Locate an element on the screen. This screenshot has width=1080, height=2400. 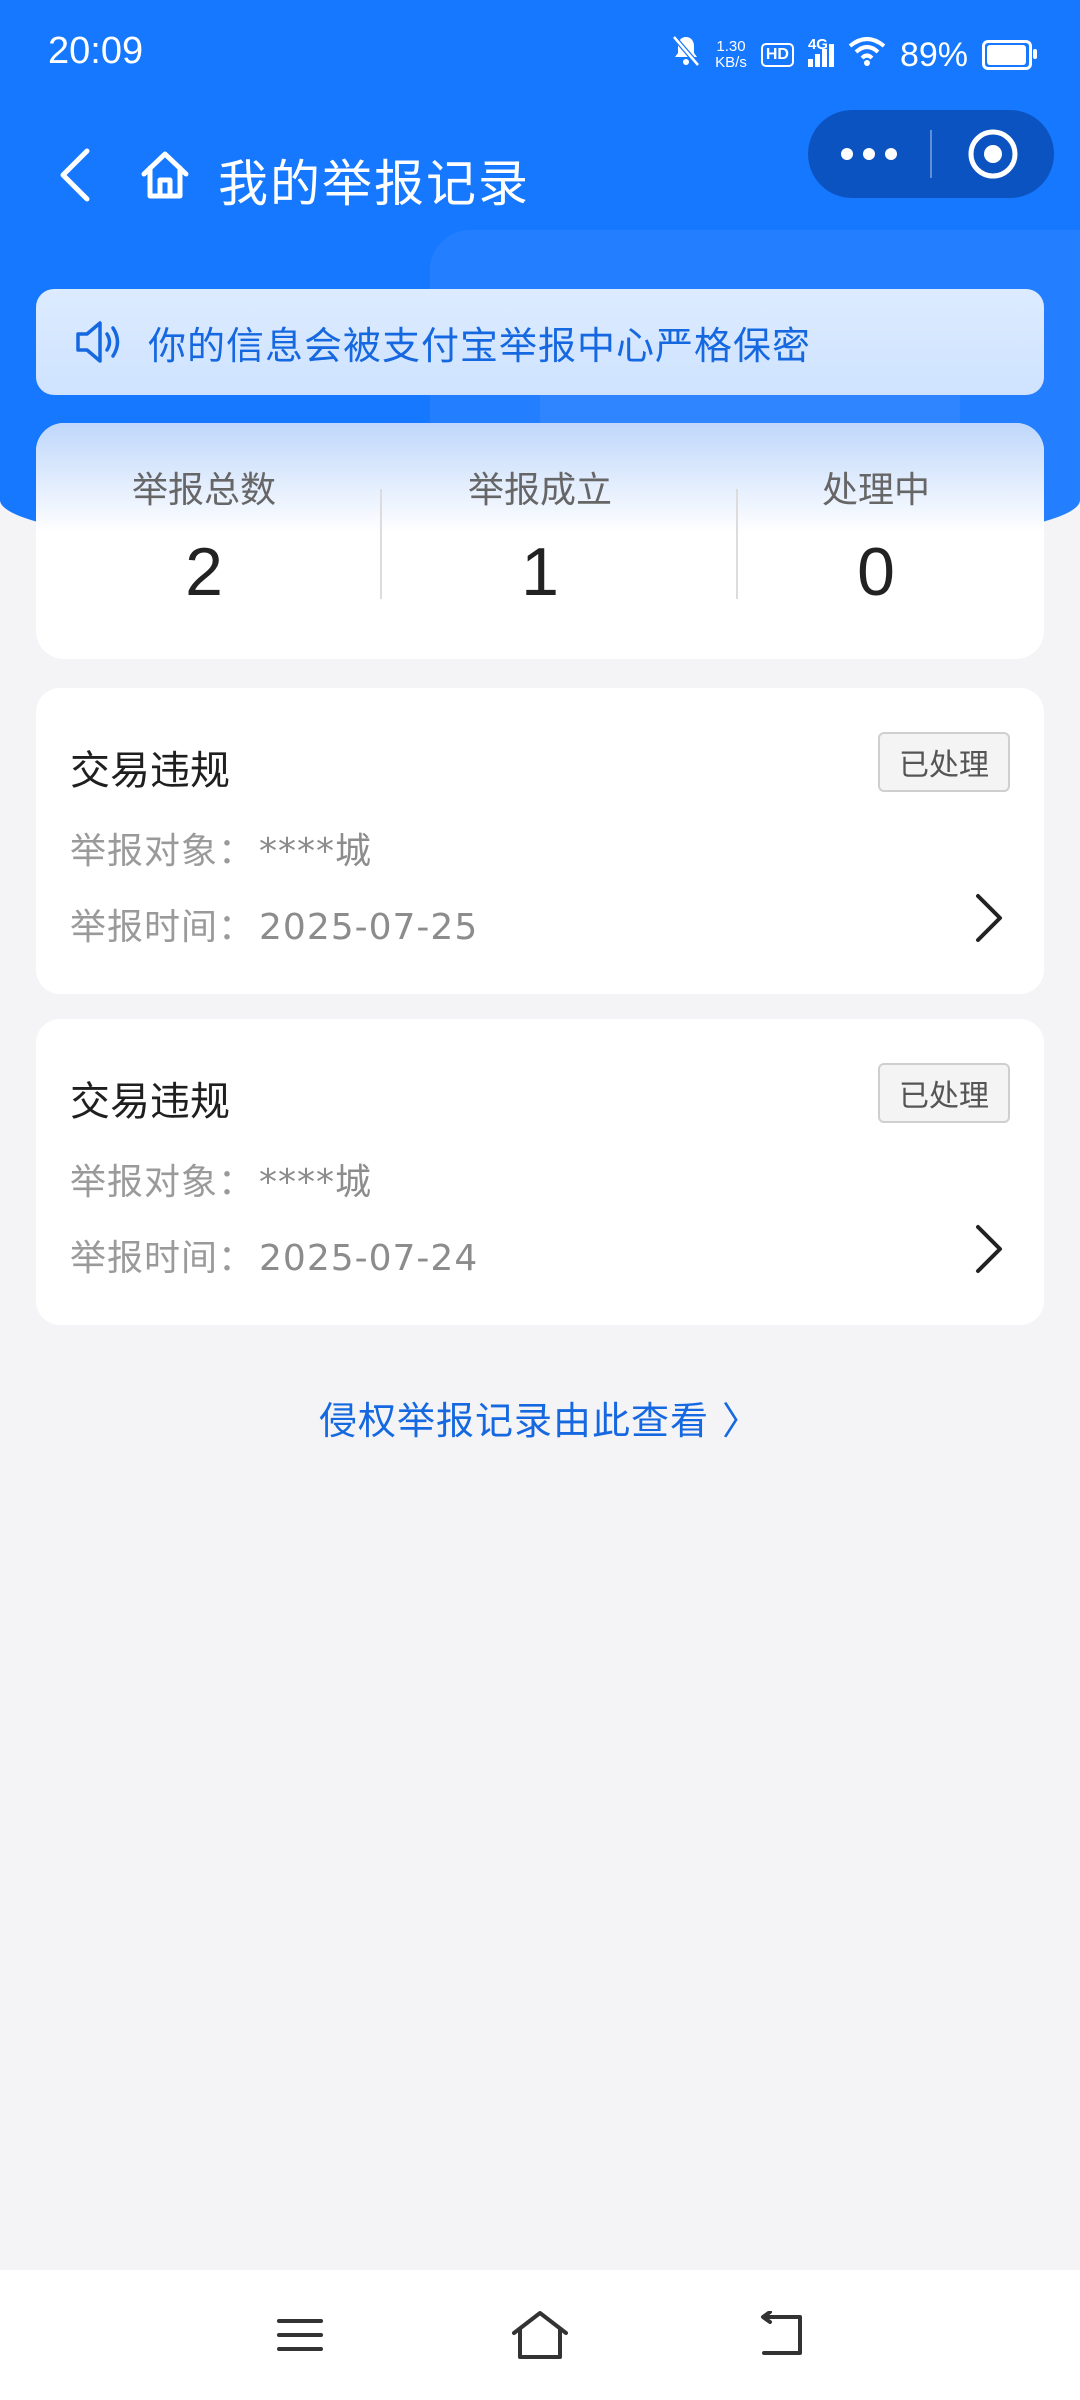
chevron-left-icon is located at coordinates (75, 175).